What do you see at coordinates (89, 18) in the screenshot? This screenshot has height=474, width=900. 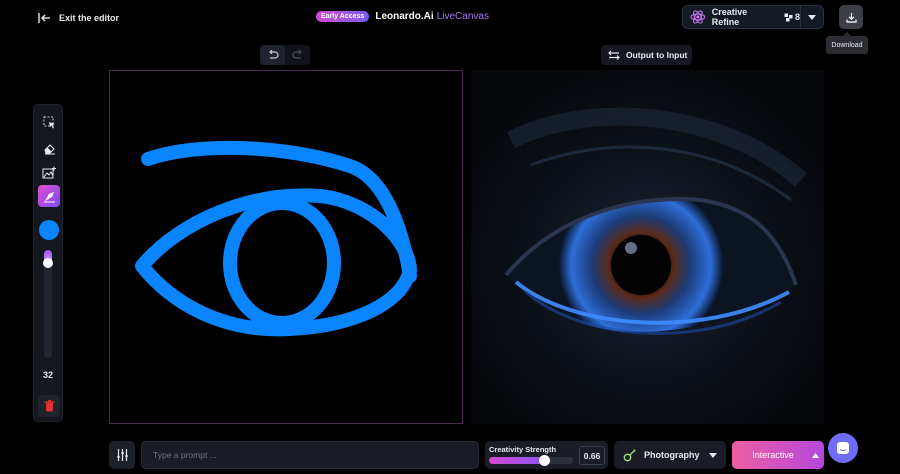 I see `exit-editor-label: Exit the editor` at bounding box center [89, 18].